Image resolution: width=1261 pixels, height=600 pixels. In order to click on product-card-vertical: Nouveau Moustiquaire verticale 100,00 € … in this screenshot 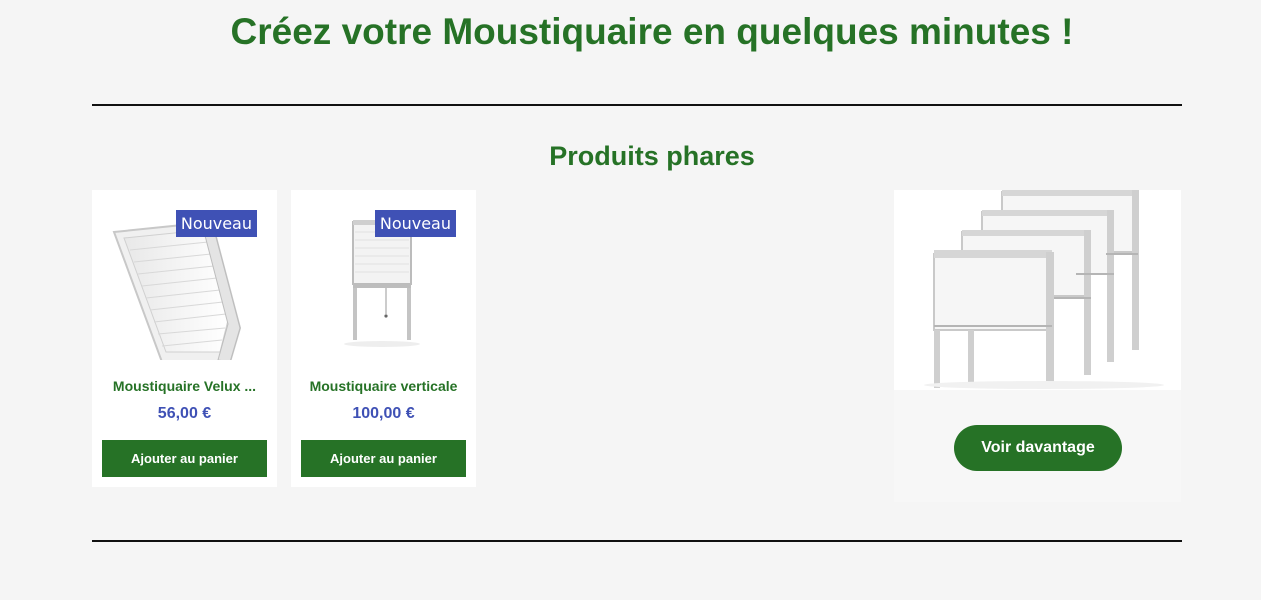, I will do `click(383, 338)`.